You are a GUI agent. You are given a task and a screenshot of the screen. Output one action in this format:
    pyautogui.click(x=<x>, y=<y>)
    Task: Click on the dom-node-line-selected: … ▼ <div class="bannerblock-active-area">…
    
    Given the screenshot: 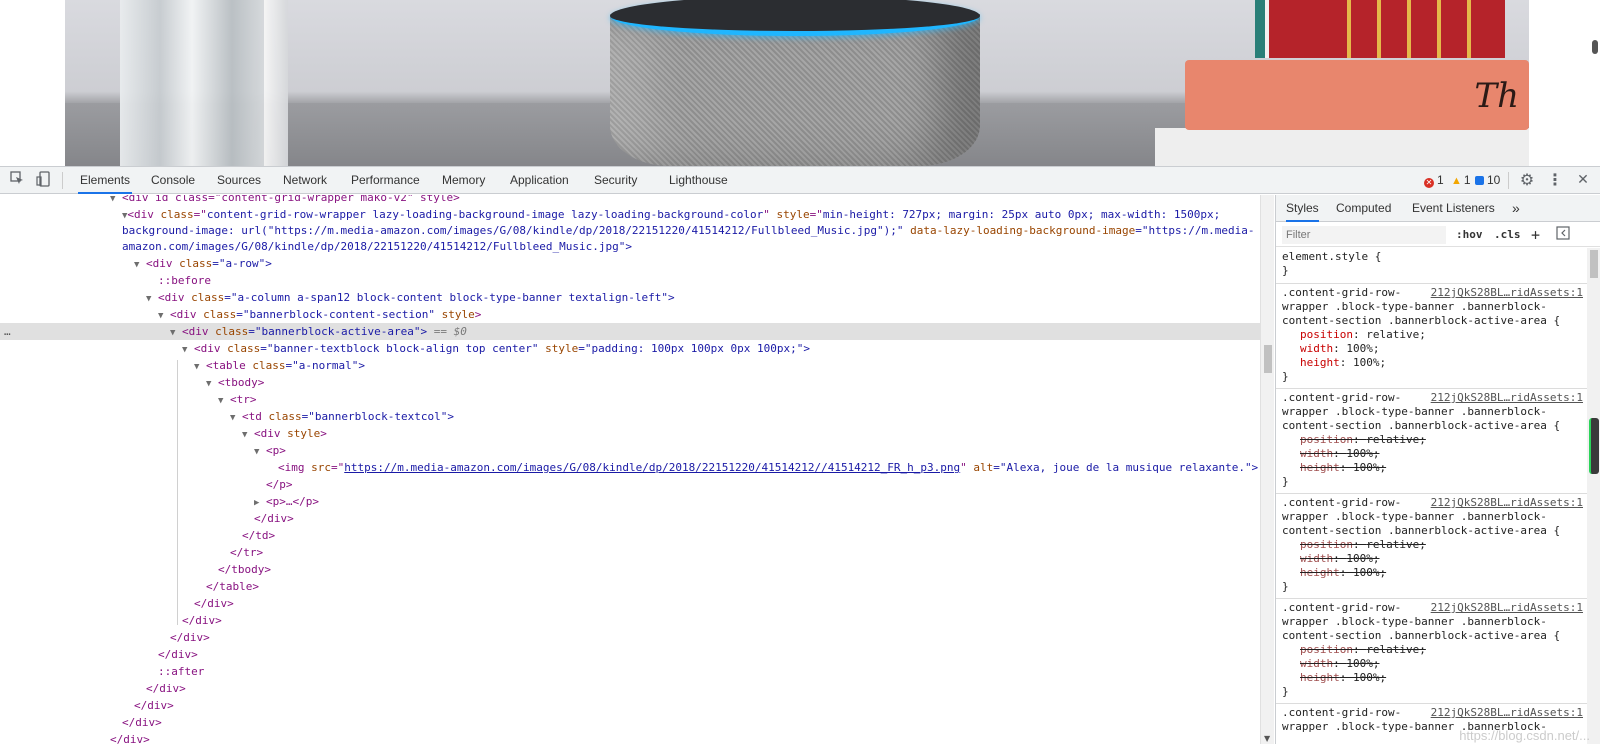 What is the action you would take?
    pyautogui.click(x=630, y=331)
    